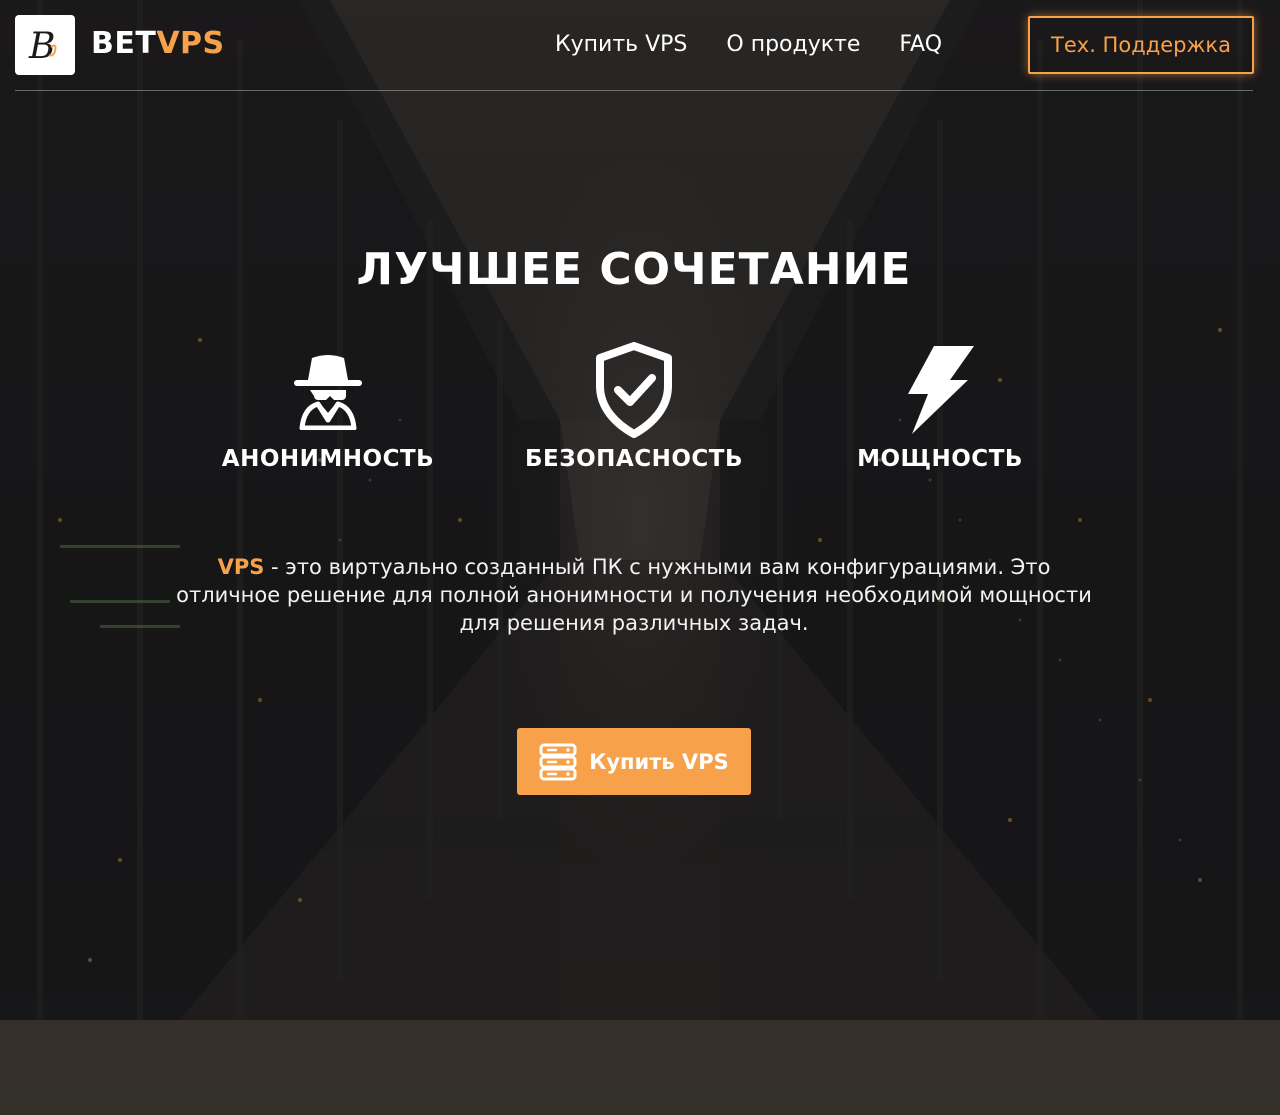 This screenshot has width=1280, height=1115. I want to click on lightning-icon, so click(941, 390).